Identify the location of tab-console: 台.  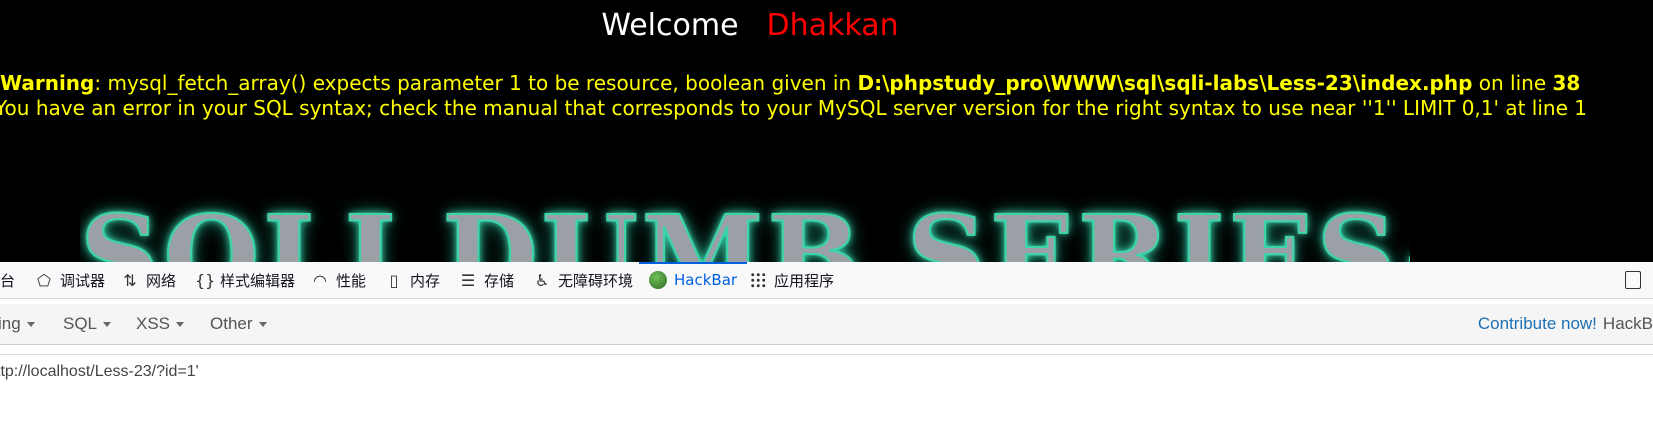
(7, 280).